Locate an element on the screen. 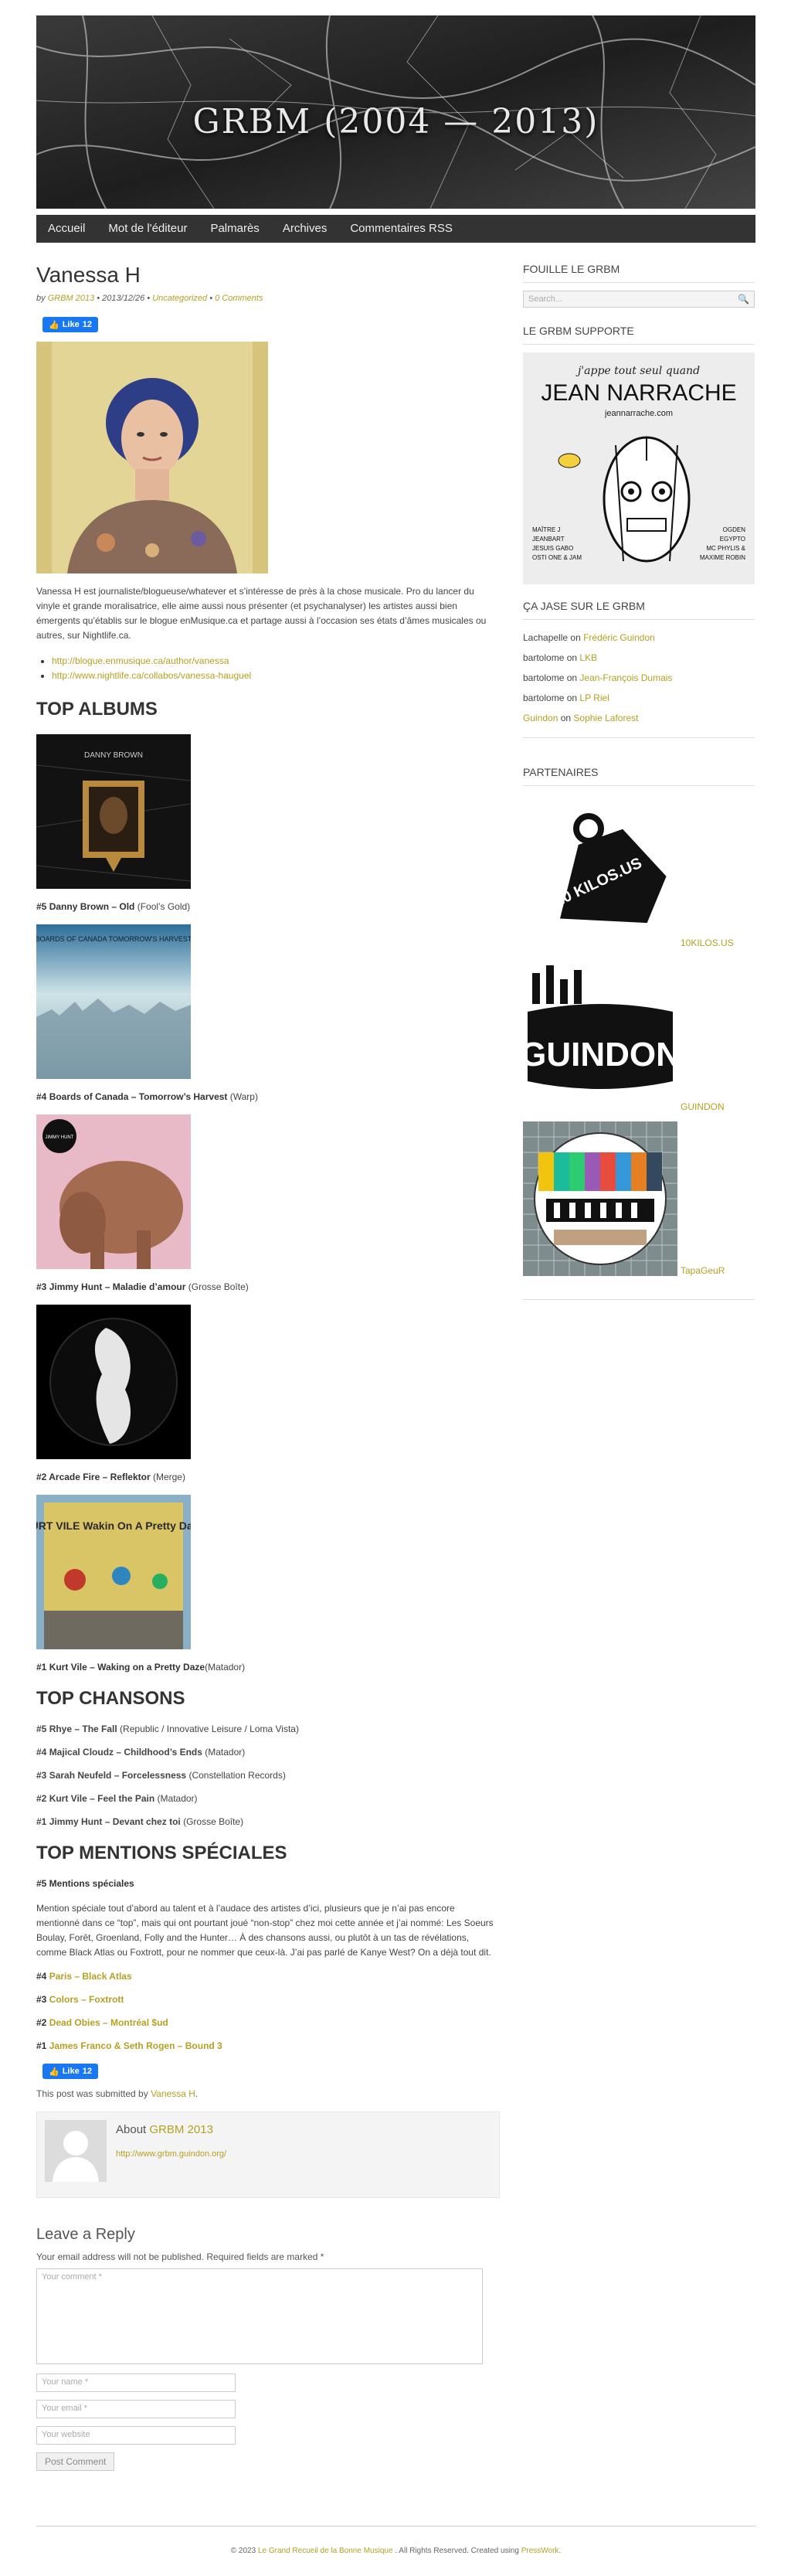 This screenshot has height=2576, width=791. partner-link: TapaGeuR is located at coordinates (703, 1270).